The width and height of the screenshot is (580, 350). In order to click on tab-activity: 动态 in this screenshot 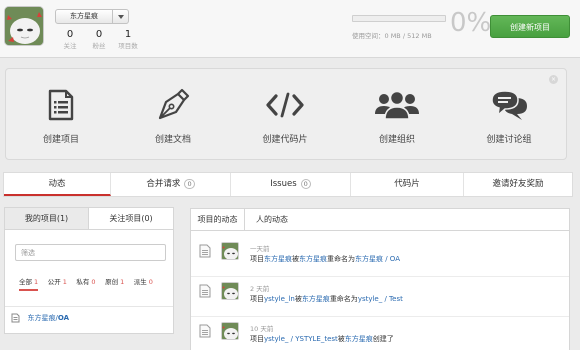, I will do `click(57, 184)`.